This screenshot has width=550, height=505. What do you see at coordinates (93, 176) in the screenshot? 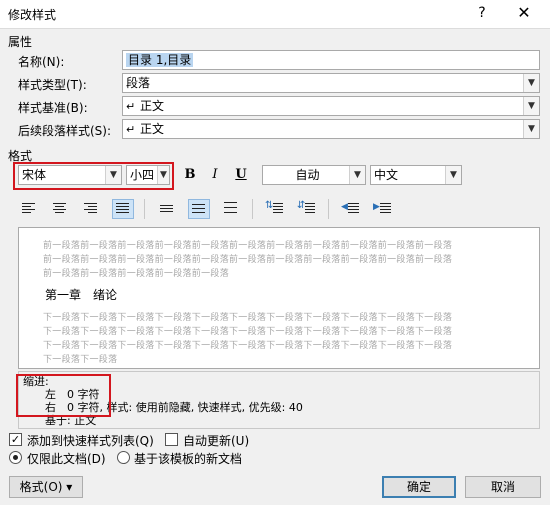
I see `highlight-box-font` at bounding box center [93, 176].